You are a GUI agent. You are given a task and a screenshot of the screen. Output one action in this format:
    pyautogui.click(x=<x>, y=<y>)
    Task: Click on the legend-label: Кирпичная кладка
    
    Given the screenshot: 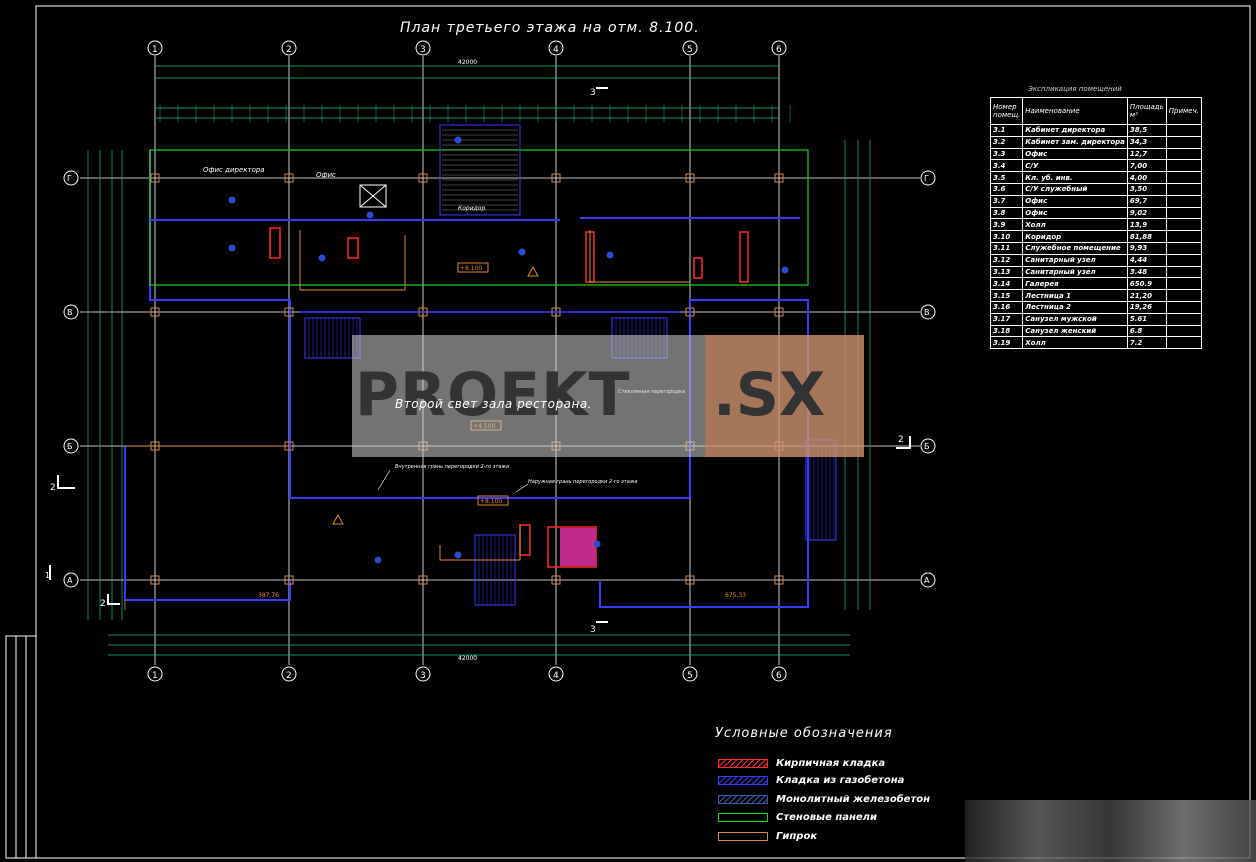 What is the action you would take?
    pyautogui.click(x=831, y=763)
    